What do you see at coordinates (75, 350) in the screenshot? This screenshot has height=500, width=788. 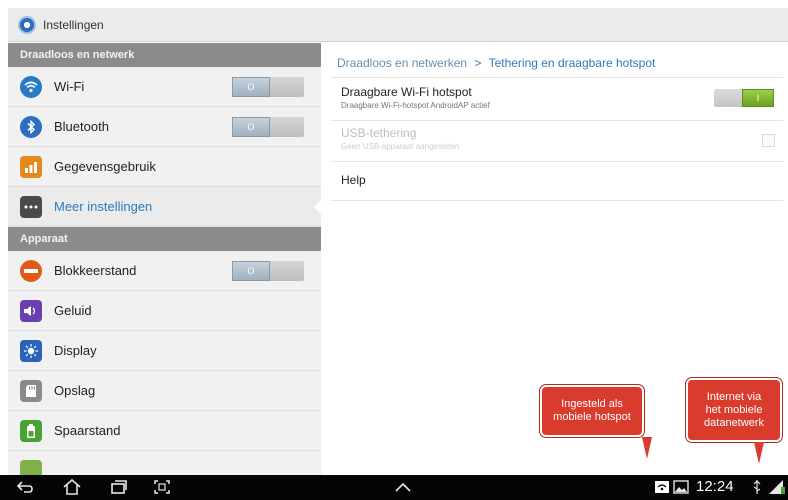 I see `sidebar-item-label: Display` at bounding box center [75, 350].